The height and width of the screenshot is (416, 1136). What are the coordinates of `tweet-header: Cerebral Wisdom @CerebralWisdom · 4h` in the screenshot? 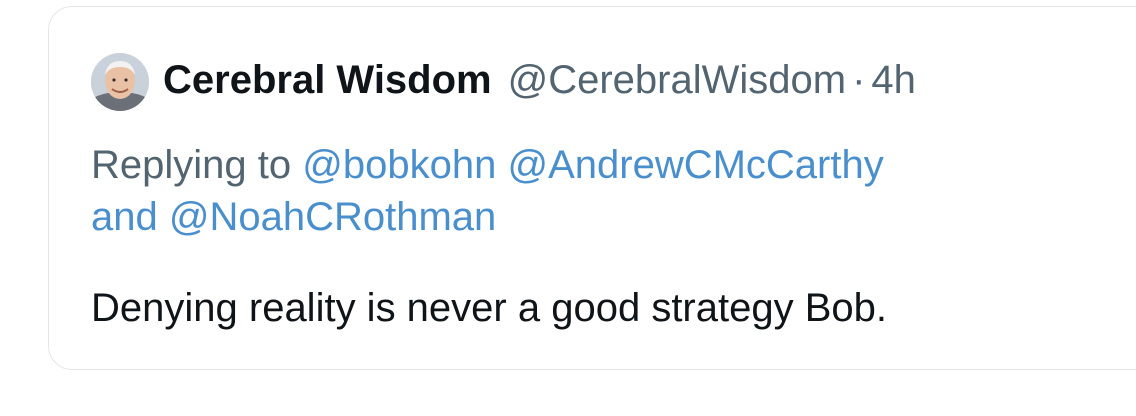 It's located at (539, 80).